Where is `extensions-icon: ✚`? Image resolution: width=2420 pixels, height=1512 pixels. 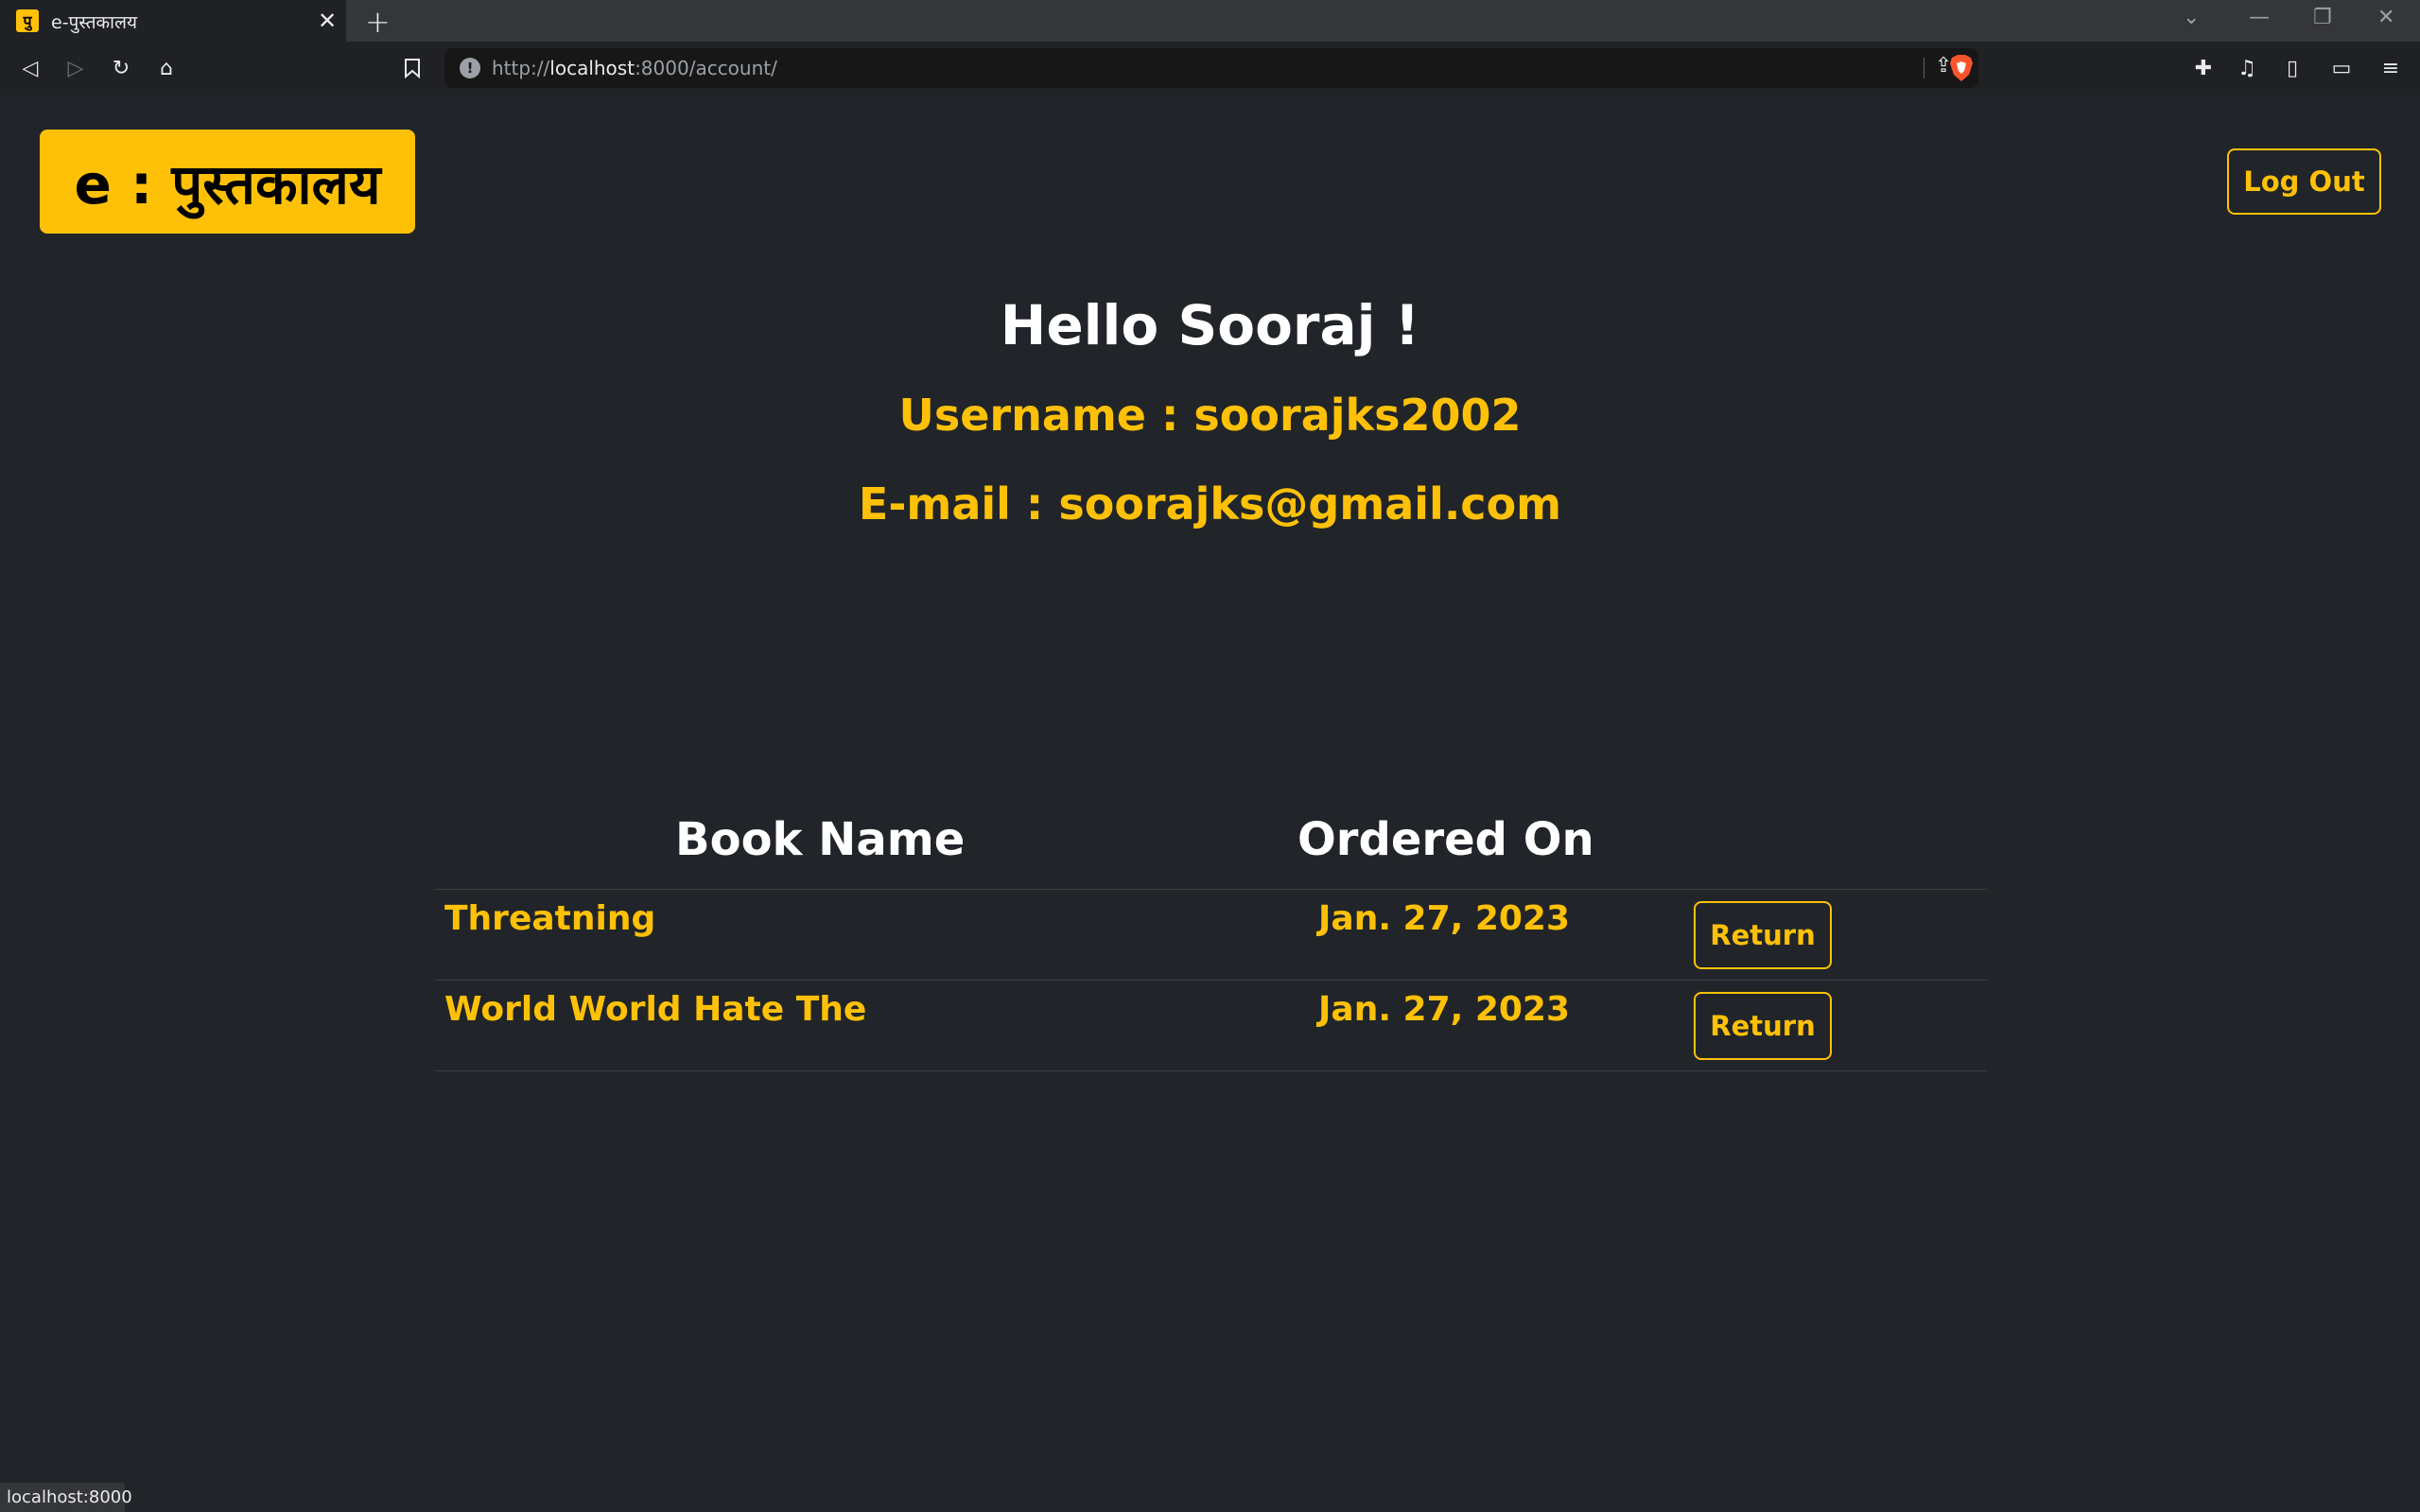
extensions-icon: ✚ is located at coordinates (2203, 68).